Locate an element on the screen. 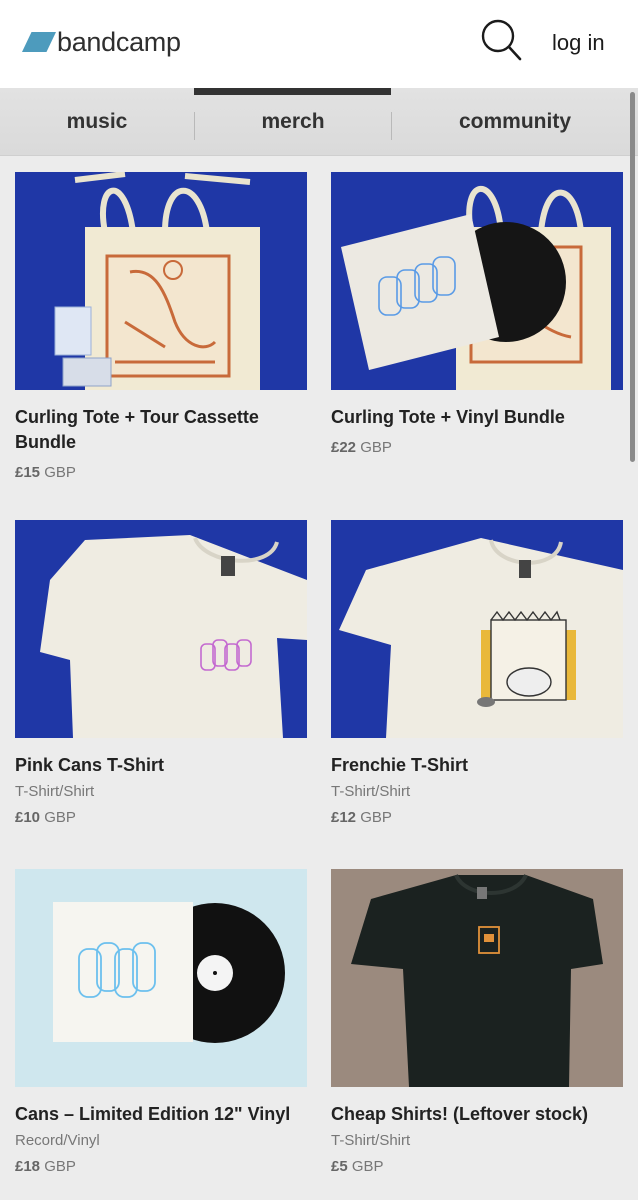 This screenshot has width=638, height=1200. nav-tabs: music merch community is located at coordinates (319, 122).